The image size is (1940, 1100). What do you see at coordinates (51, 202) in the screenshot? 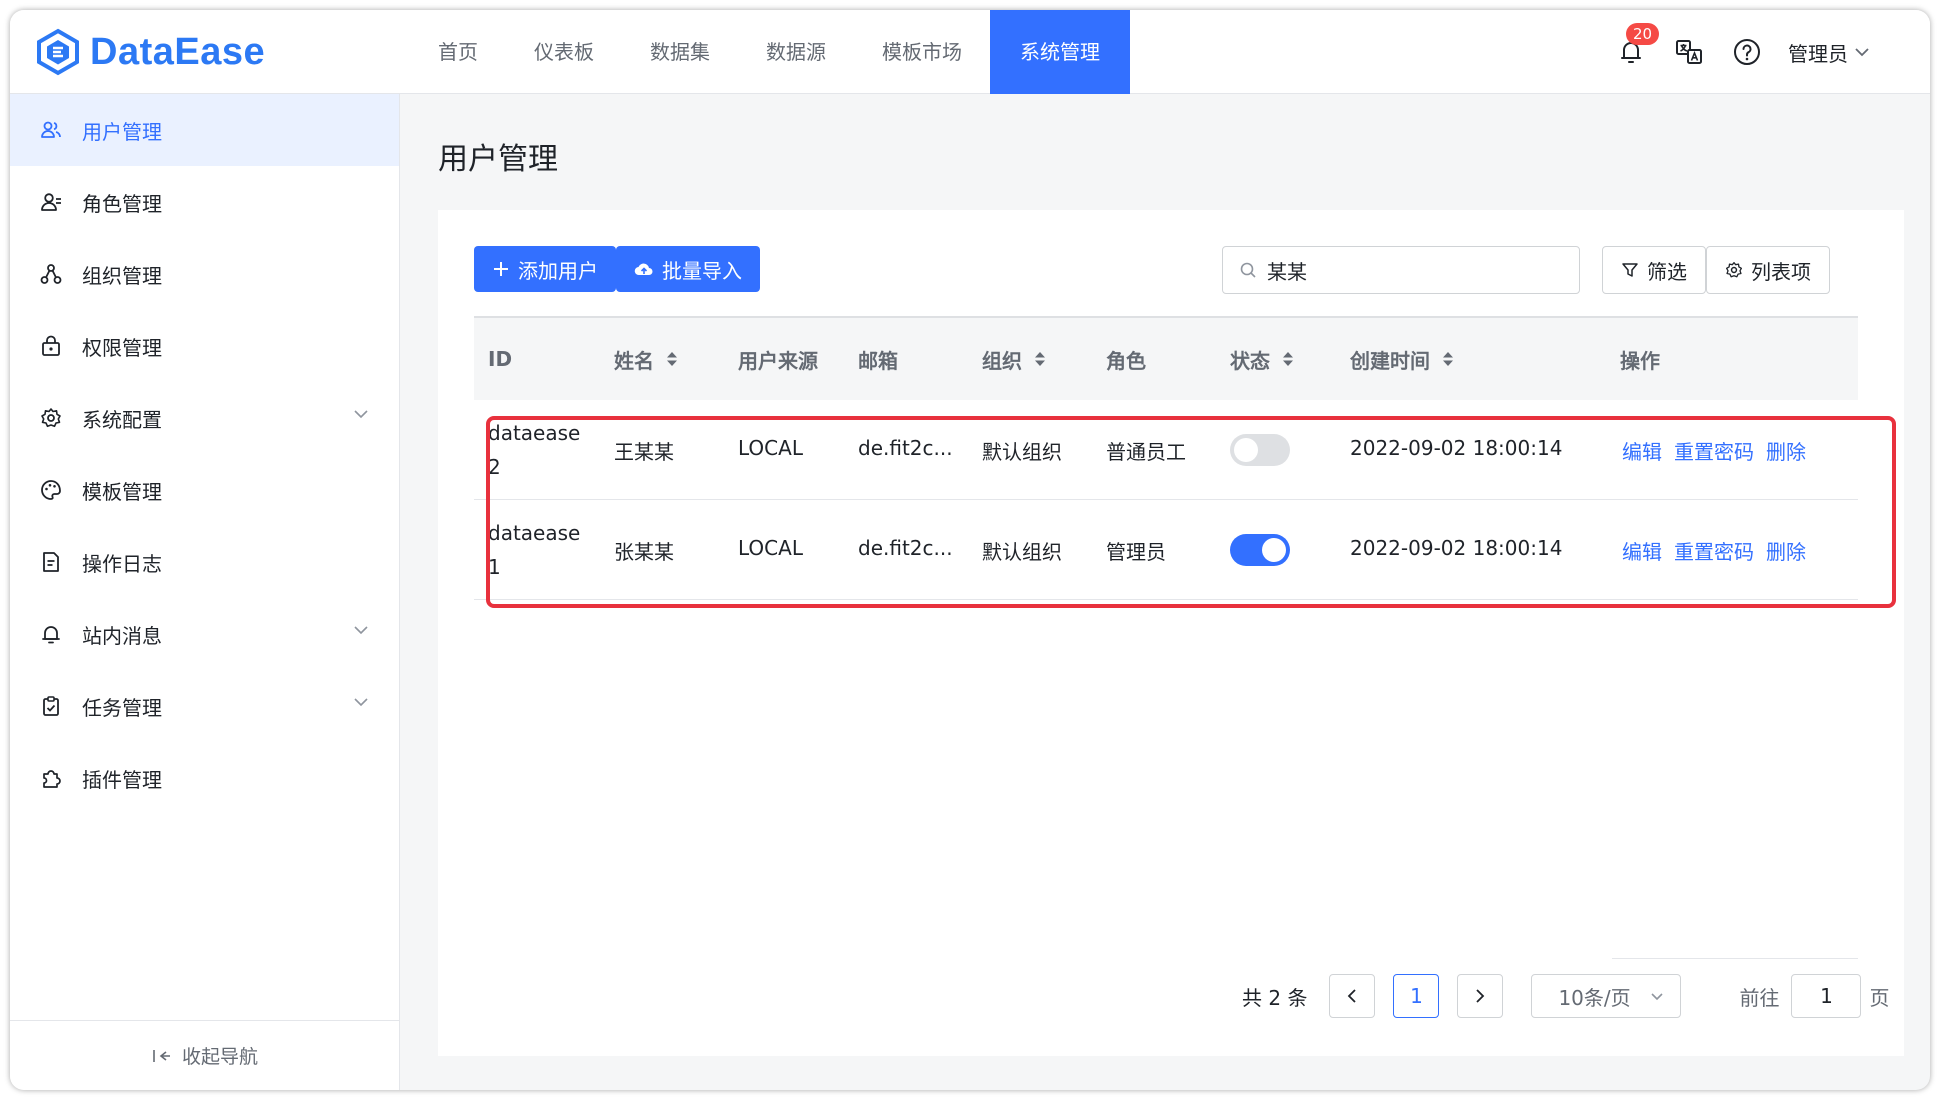
I see `role-icon` at bounding box center [51, 202].